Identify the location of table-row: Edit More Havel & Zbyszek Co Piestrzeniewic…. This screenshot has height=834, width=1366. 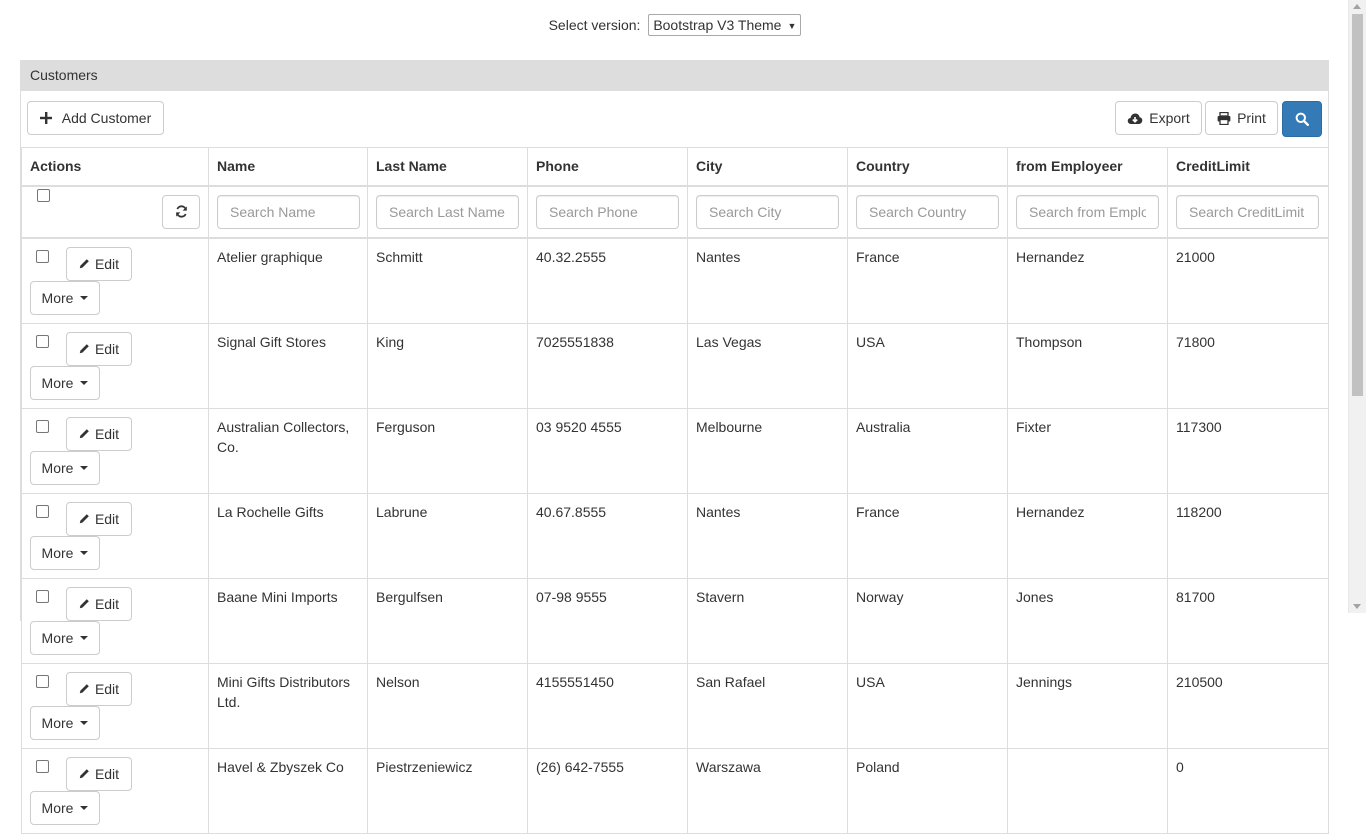
(675, 790).